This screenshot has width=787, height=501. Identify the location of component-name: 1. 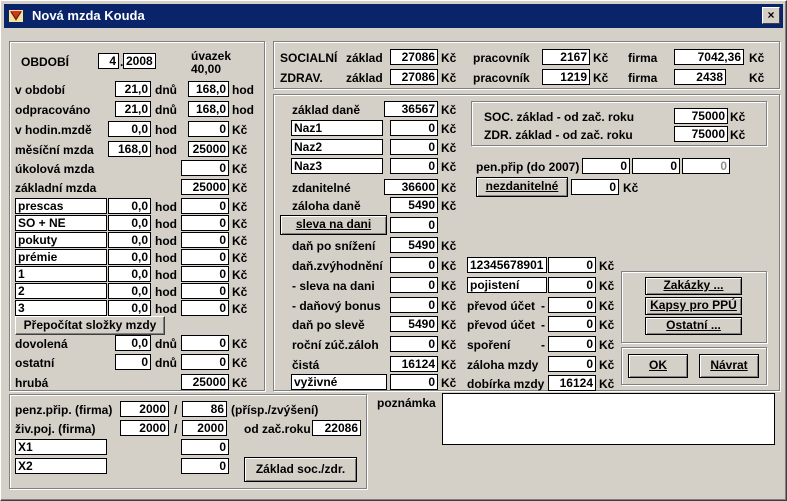
(61, 274).